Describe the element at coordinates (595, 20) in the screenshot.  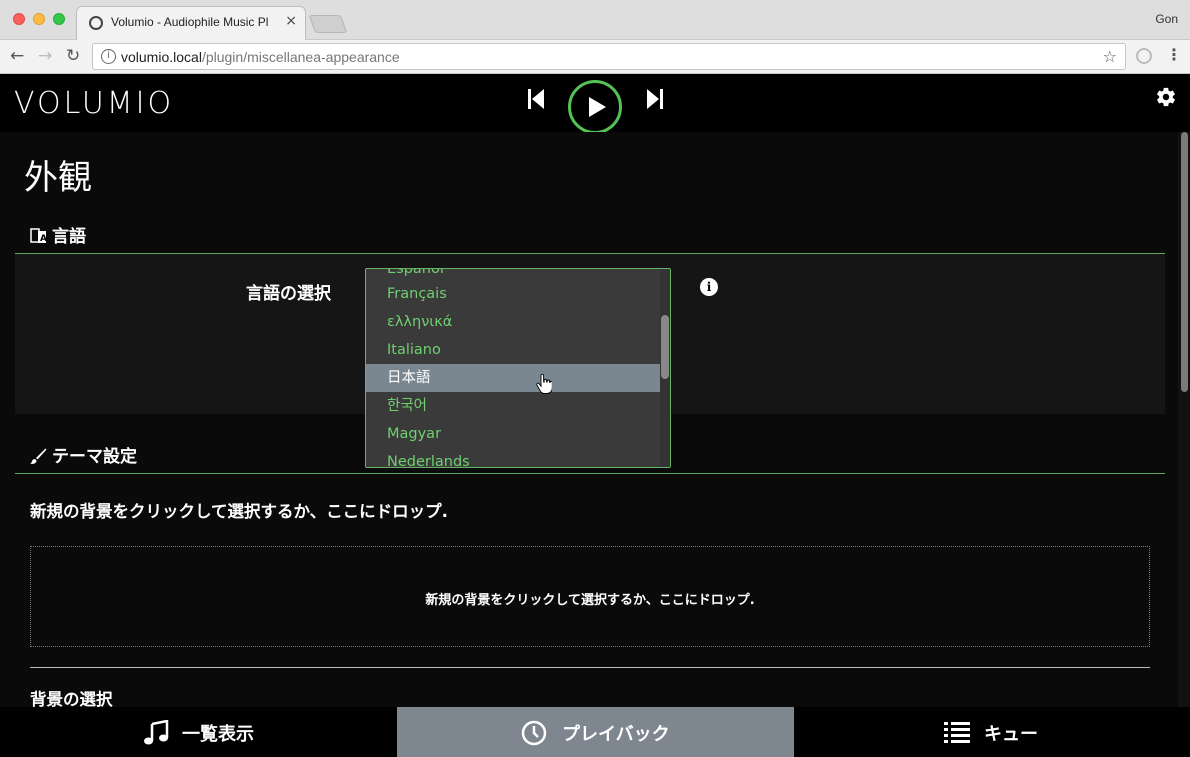
I see `browser-tab-strip: Volumio - Audiophile Music Pl × Gon` at that location.